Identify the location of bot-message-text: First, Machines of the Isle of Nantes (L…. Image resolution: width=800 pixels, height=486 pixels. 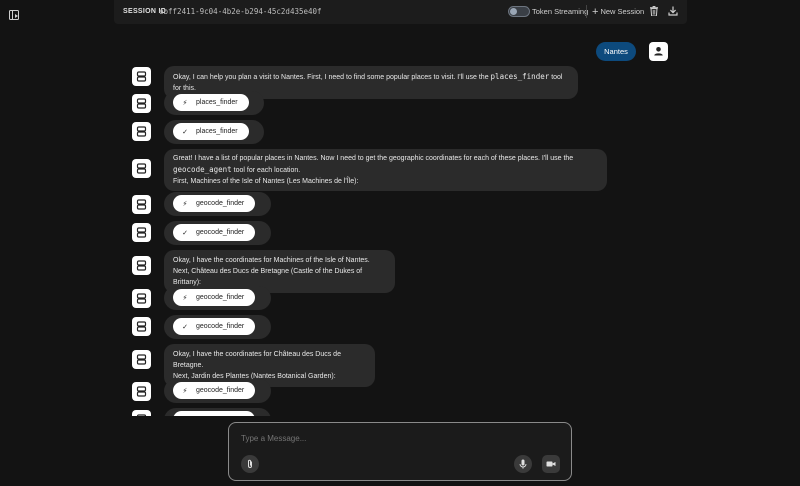
(266, 181).